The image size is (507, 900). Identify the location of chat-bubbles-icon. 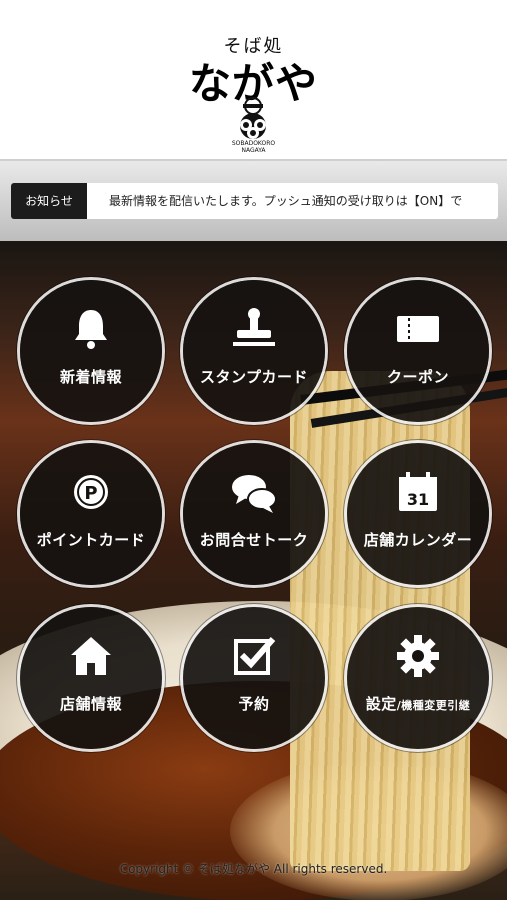
(254, 494).